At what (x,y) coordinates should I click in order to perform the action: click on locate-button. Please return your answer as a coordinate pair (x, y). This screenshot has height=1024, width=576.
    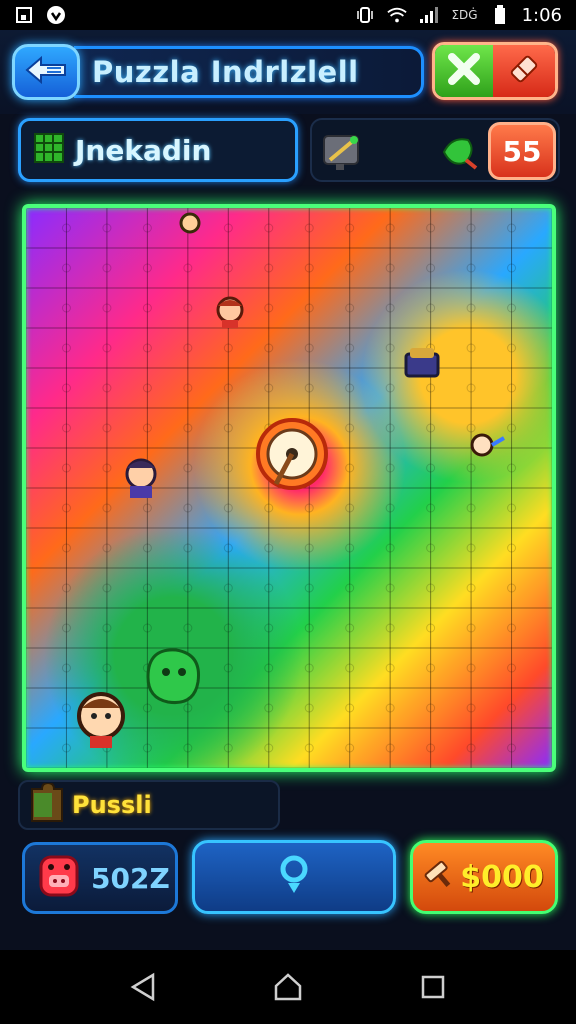
    Looking at the image, I should click on (294, 877).